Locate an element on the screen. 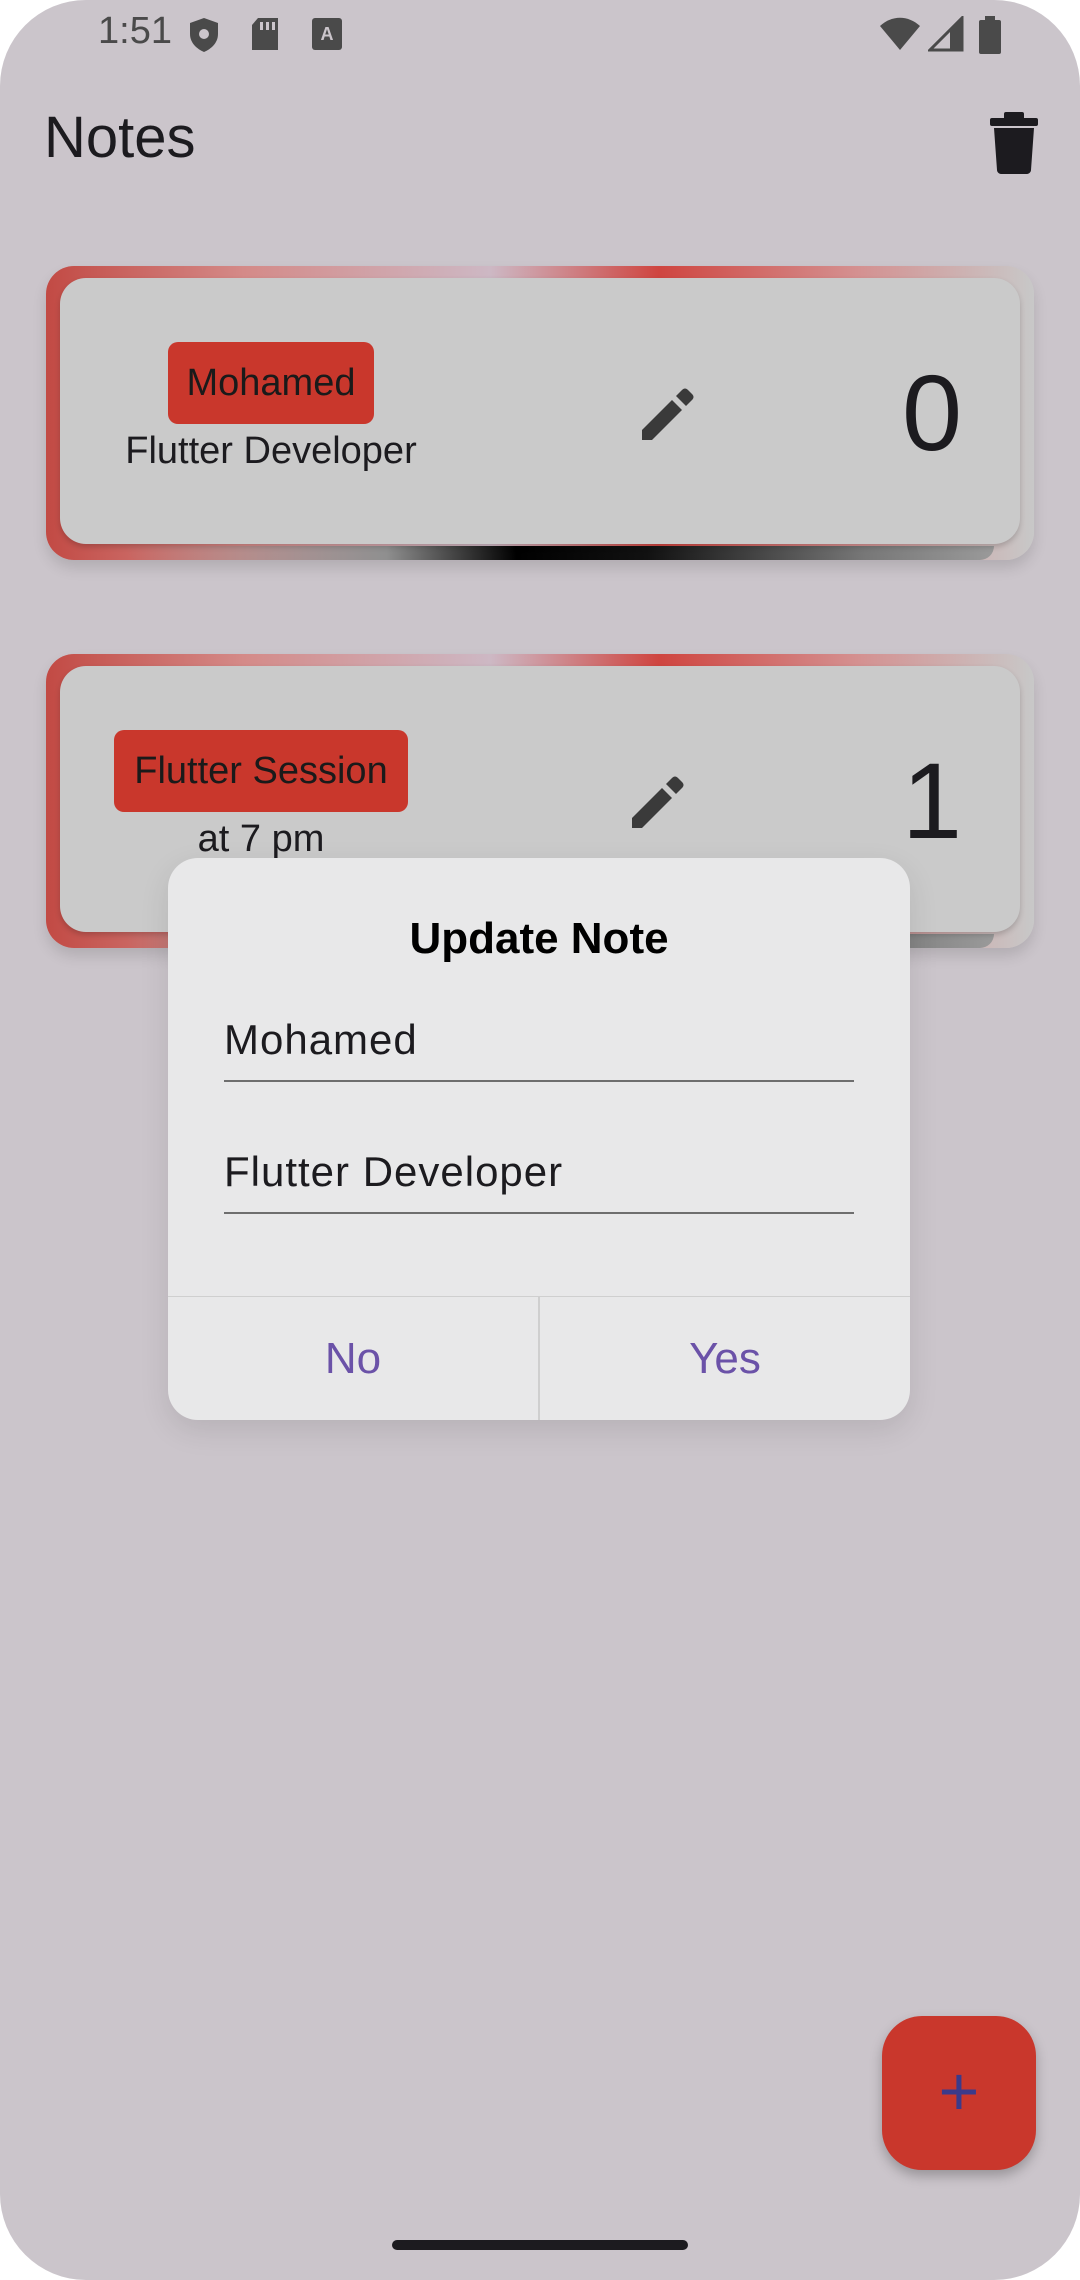 The image size is (1080, 2280). add-icon: + is located at coordinates (959, 2091).